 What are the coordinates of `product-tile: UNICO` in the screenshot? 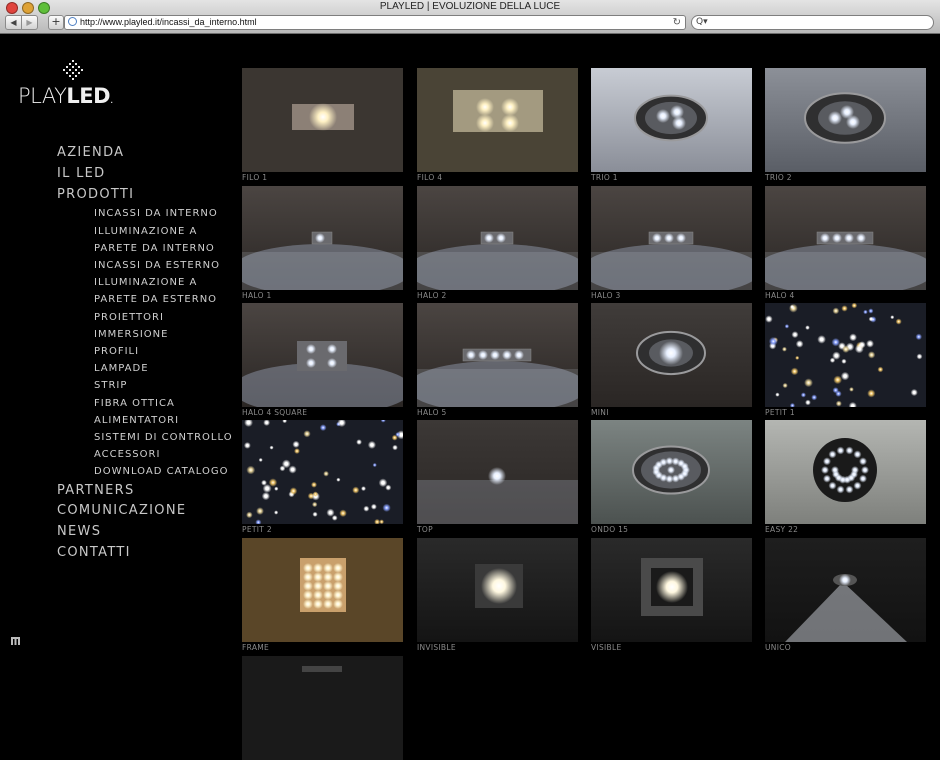 It's located at (845, 595).